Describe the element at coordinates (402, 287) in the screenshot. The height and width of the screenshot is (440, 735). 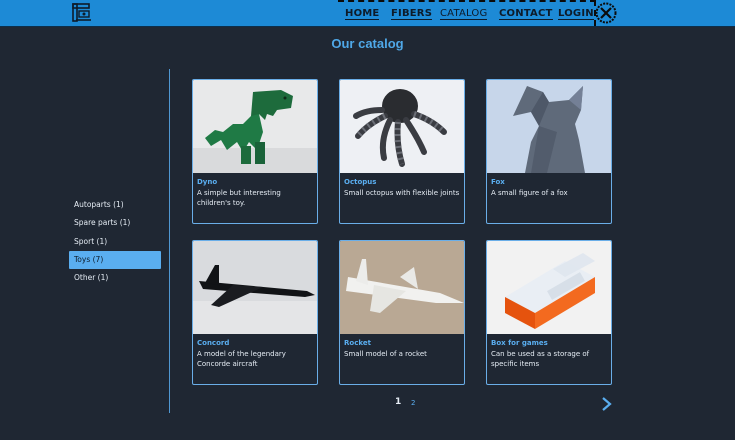
I see `product-image-rocket` at that location.